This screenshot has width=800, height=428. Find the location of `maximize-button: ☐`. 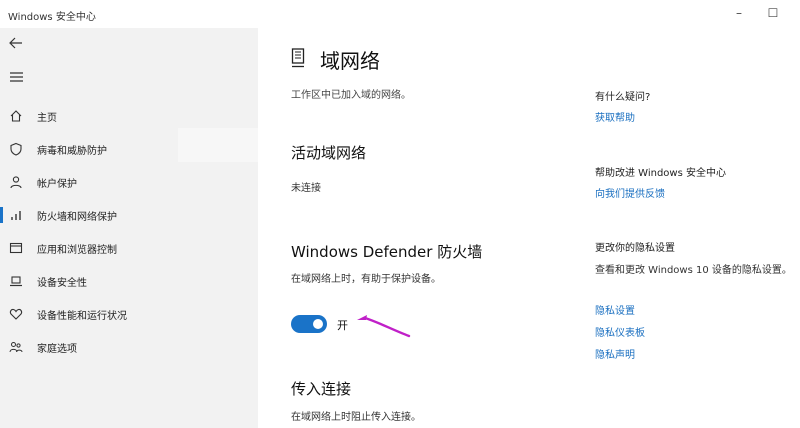

maximize-button: ☐ is located at coordinates (773, 13).